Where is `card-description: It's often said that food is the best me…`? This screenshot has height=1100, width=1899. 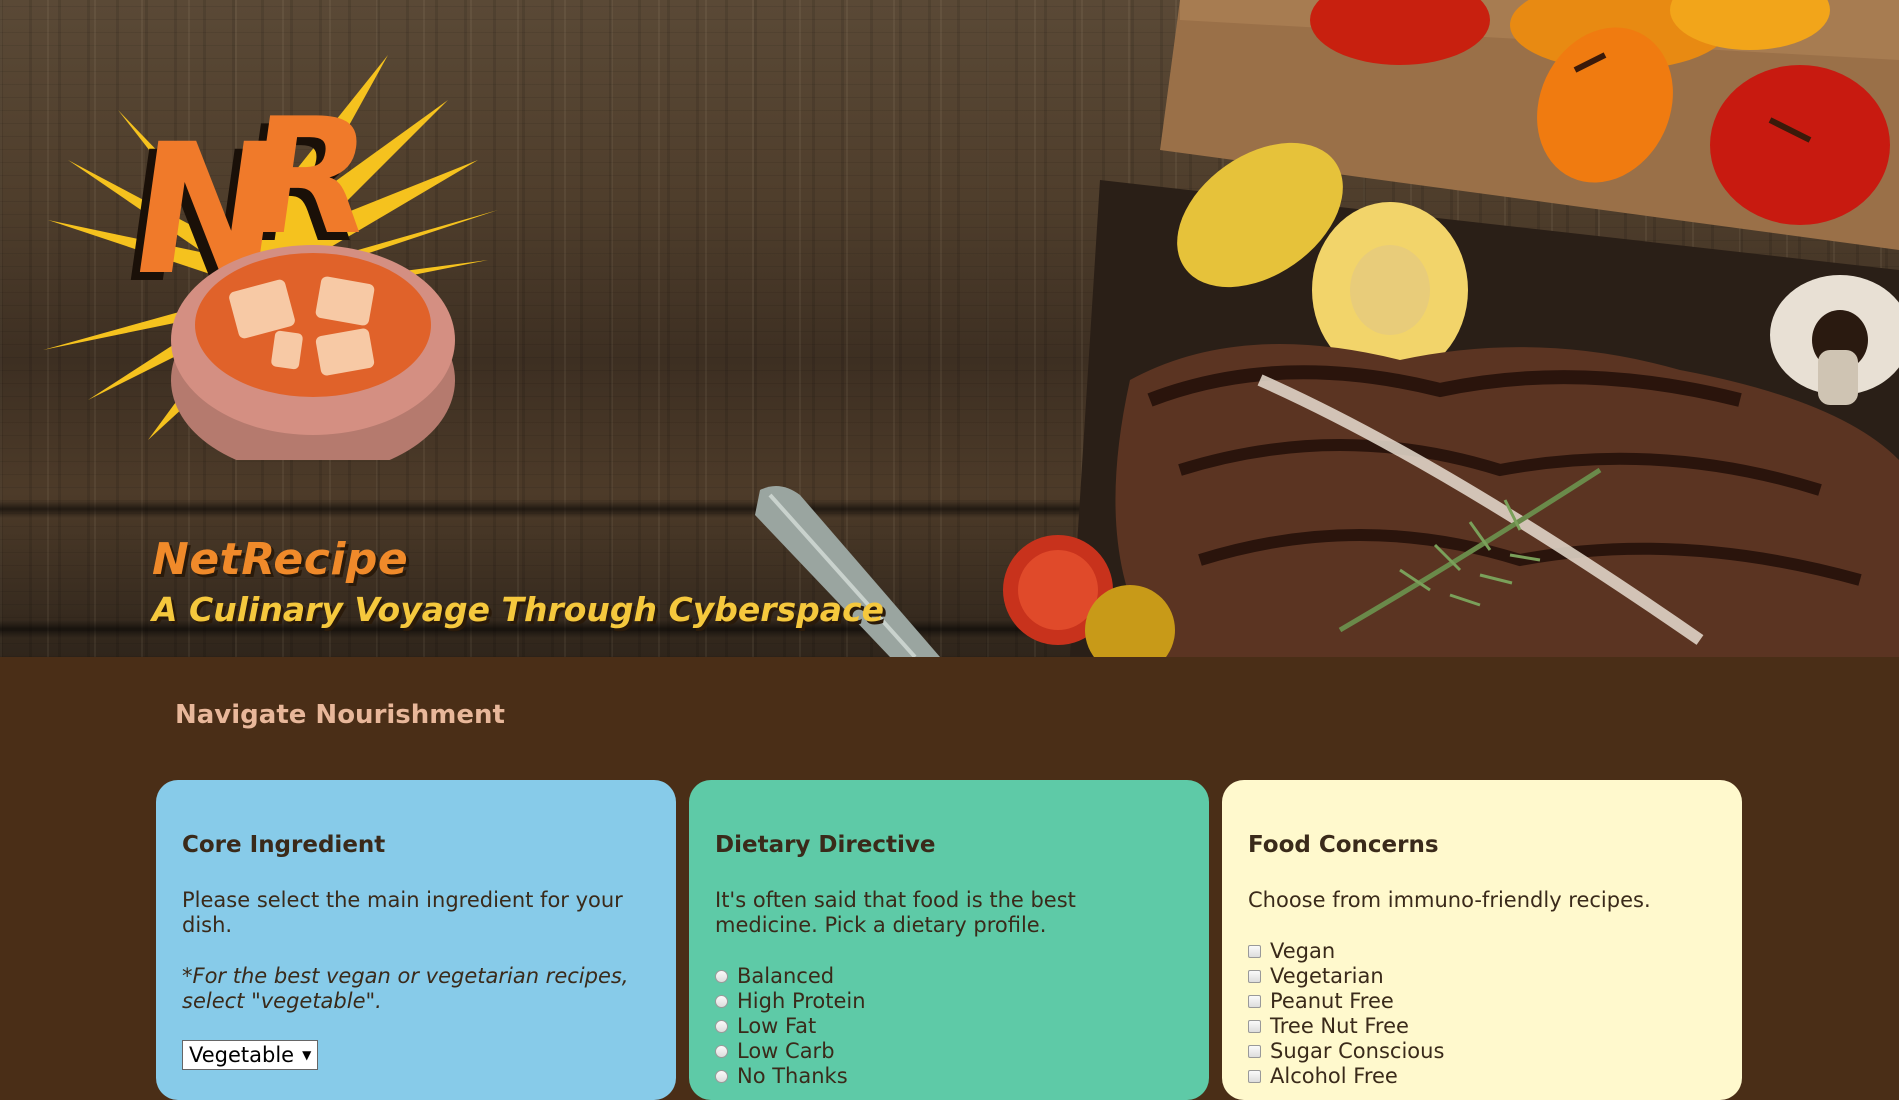
card-description: It's often said that food is the best me… is located at coordinates (895, 912).